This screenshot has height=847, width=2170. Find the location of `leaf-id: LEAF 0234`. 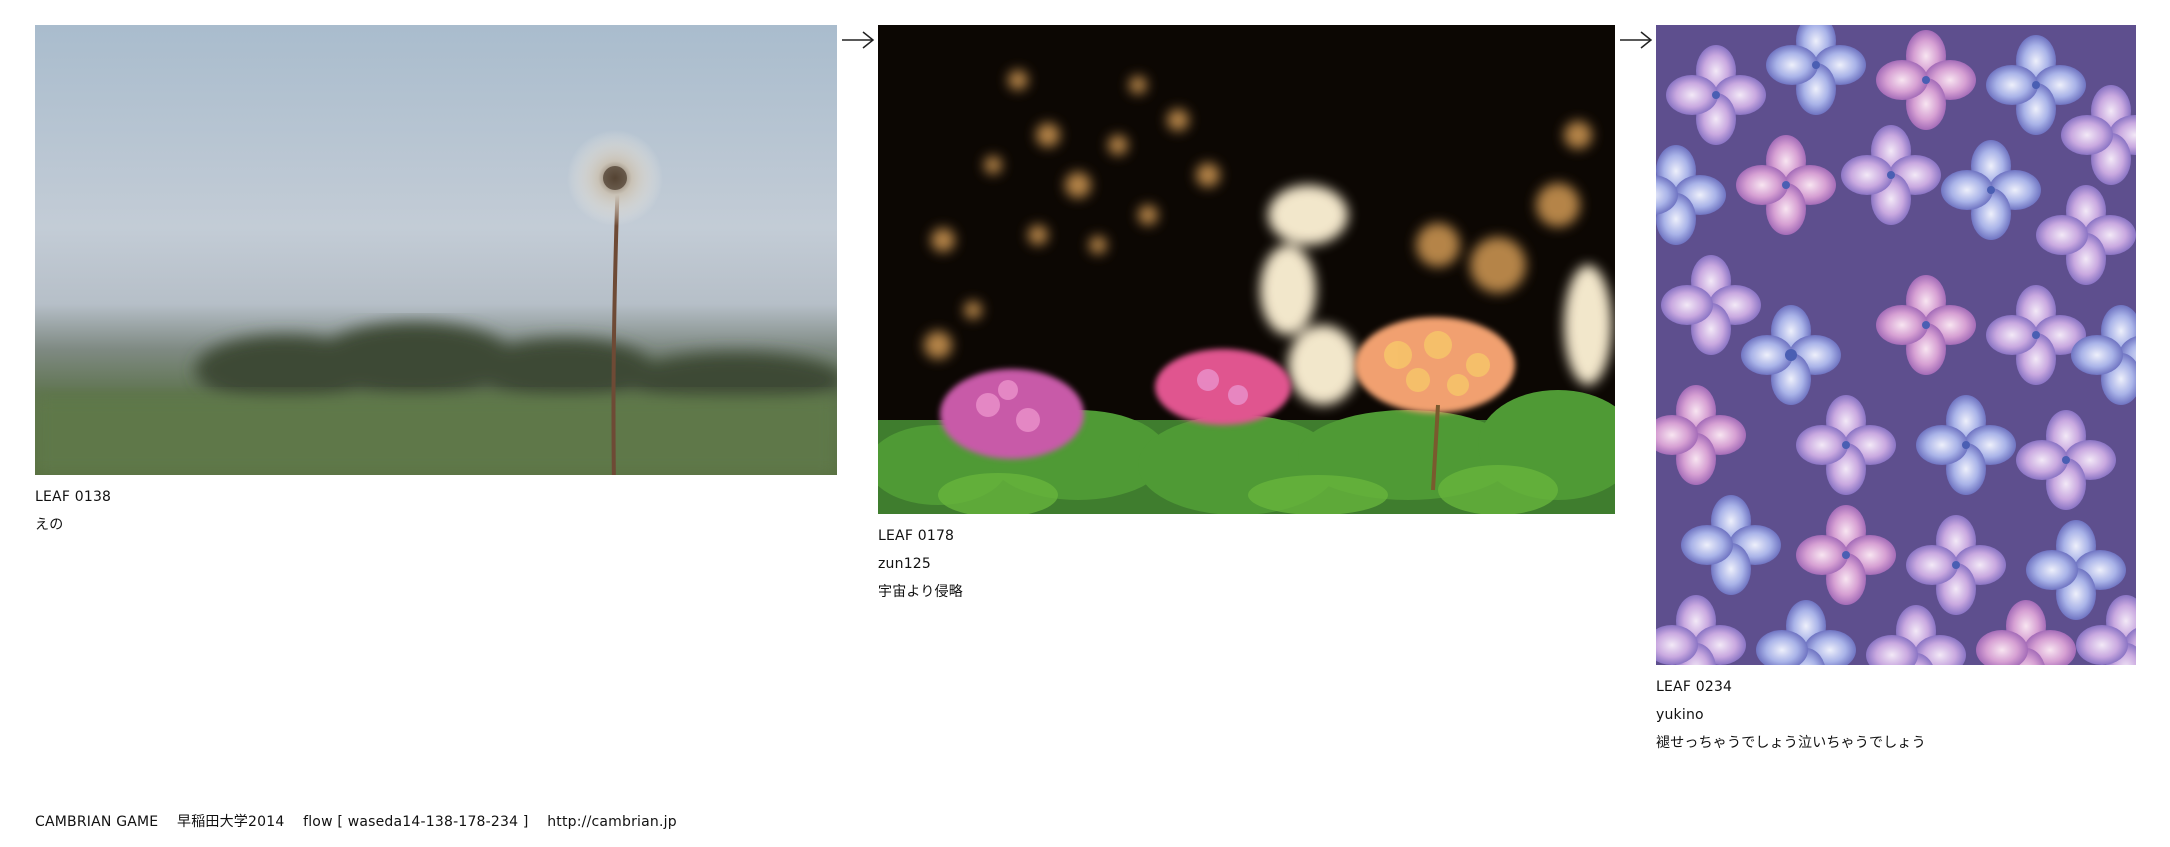

leaf-id: LEAF 0234 is located at coordinates (1896, 687).